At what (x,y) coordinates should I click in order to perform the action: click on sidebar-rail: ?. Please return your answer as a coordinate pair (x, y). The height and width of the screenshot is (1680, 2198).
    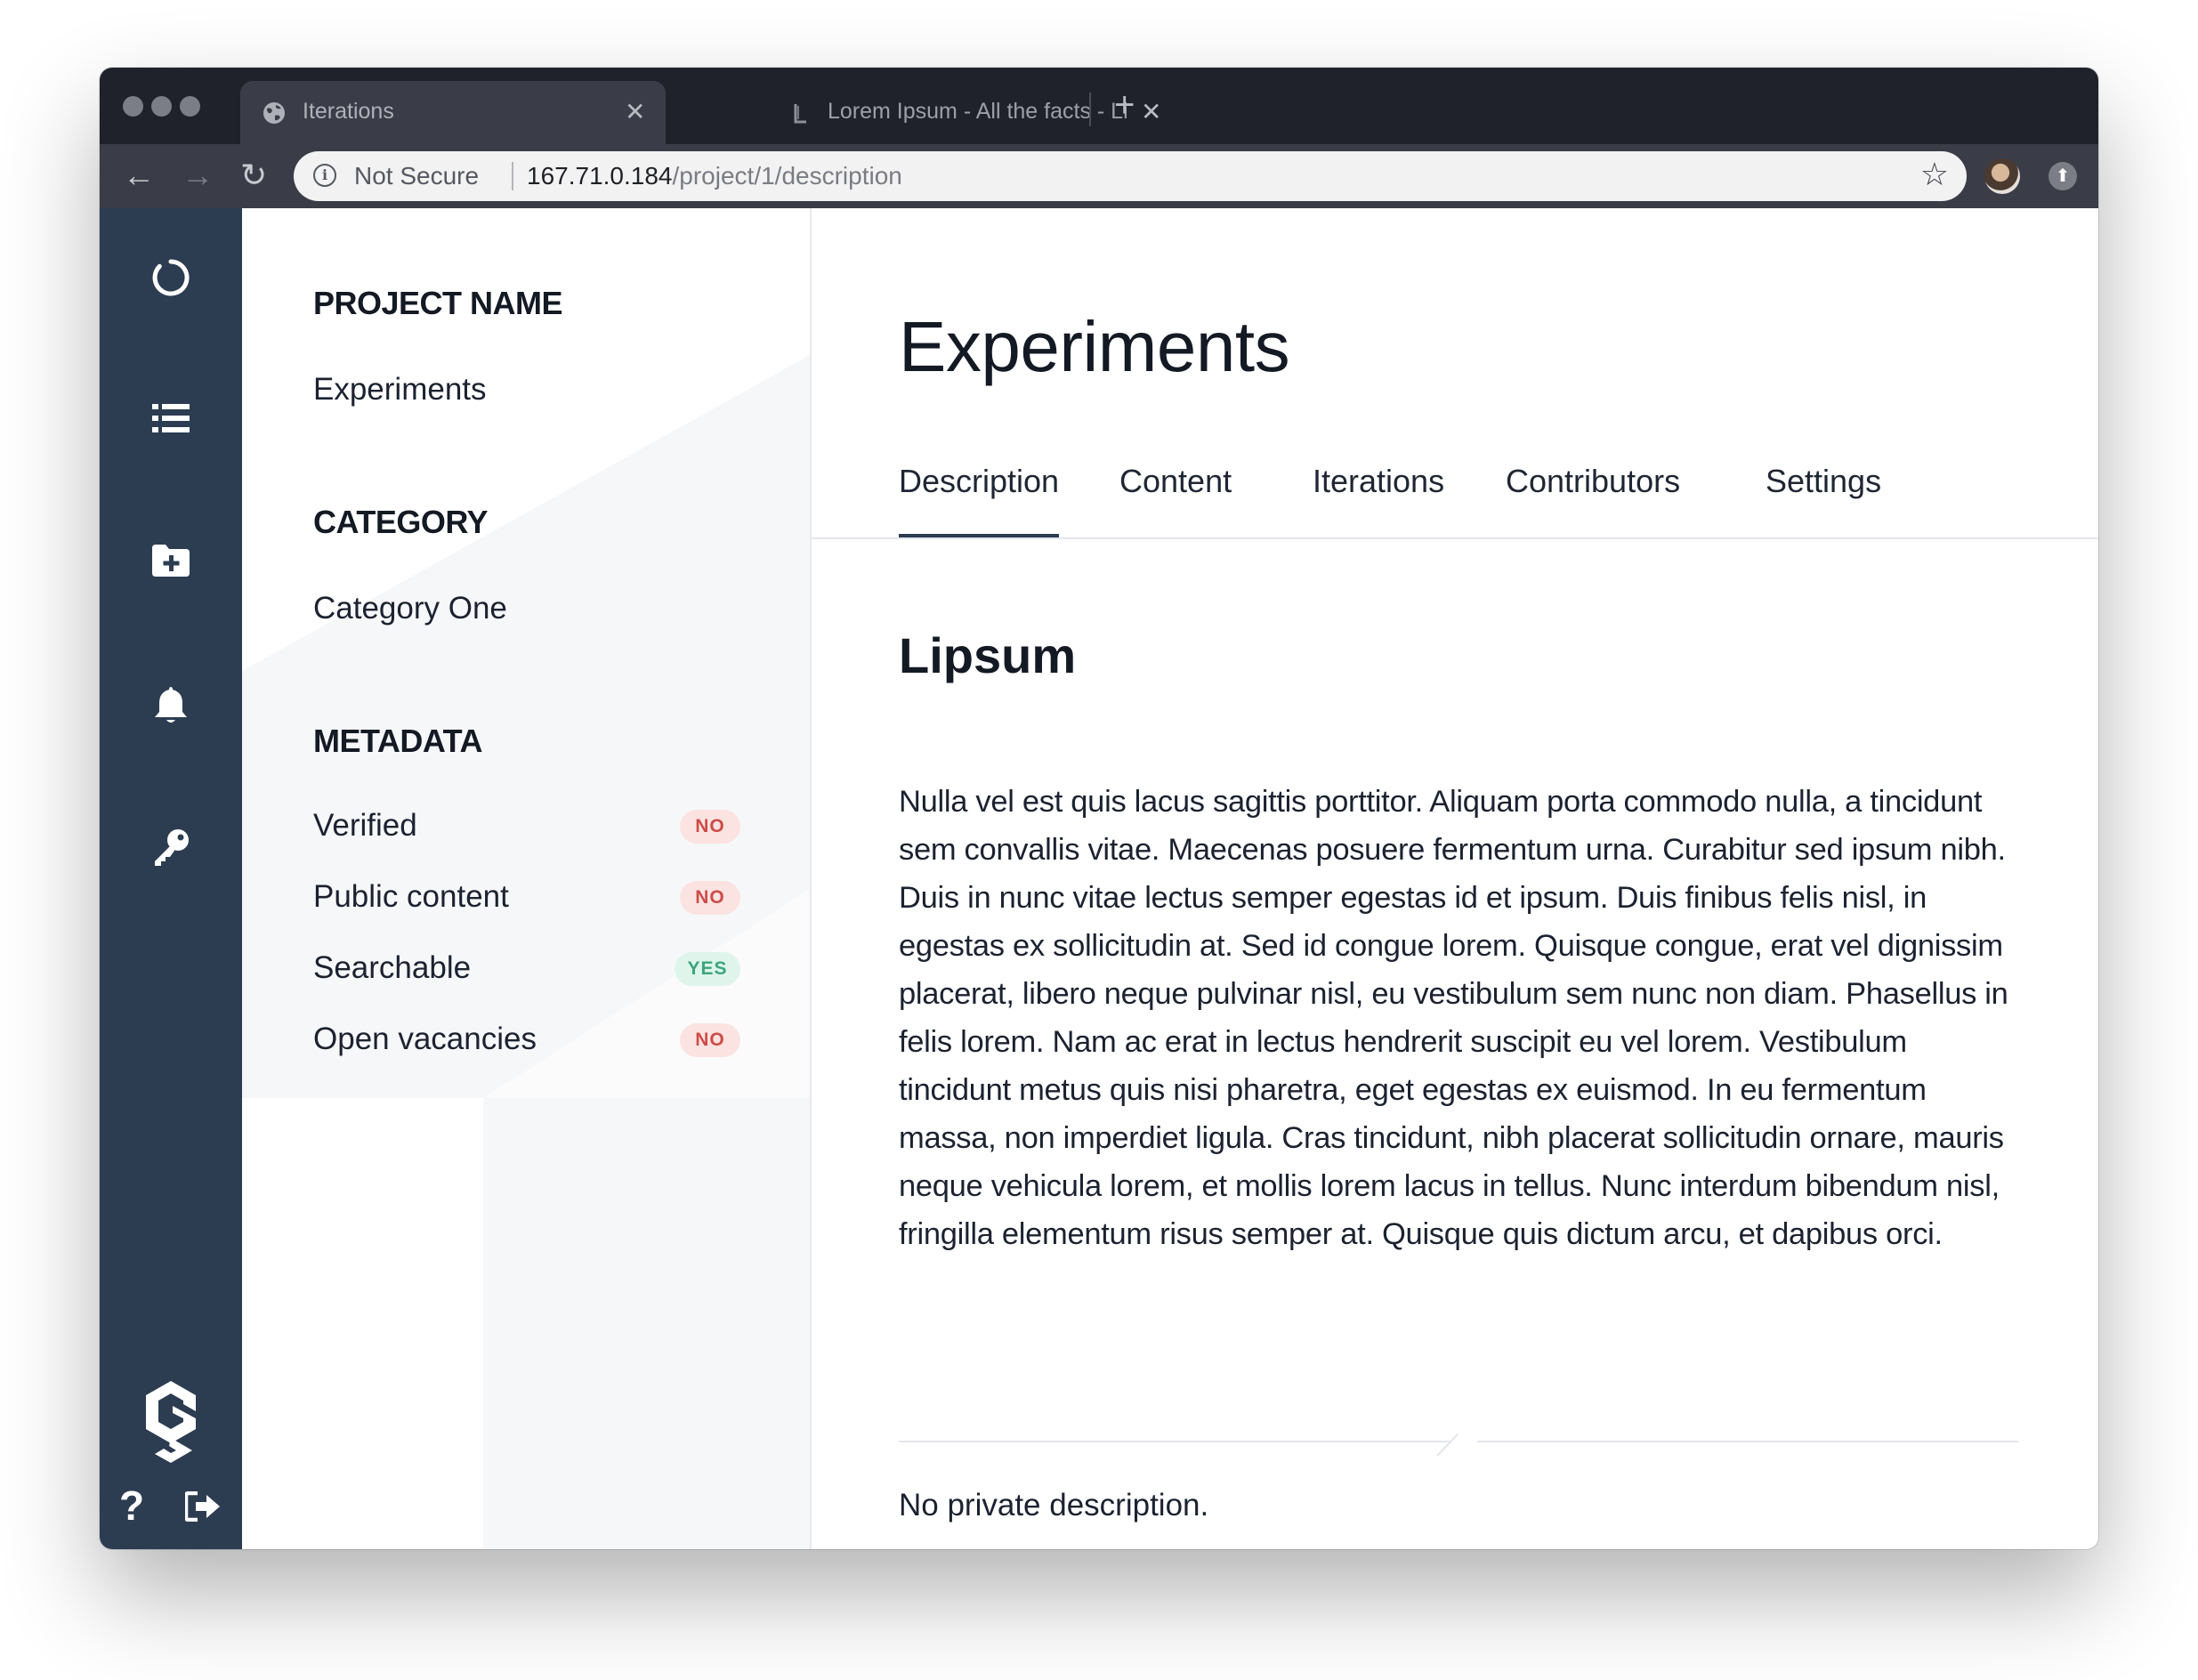
    Looking at the image, I should click on (171, 878).